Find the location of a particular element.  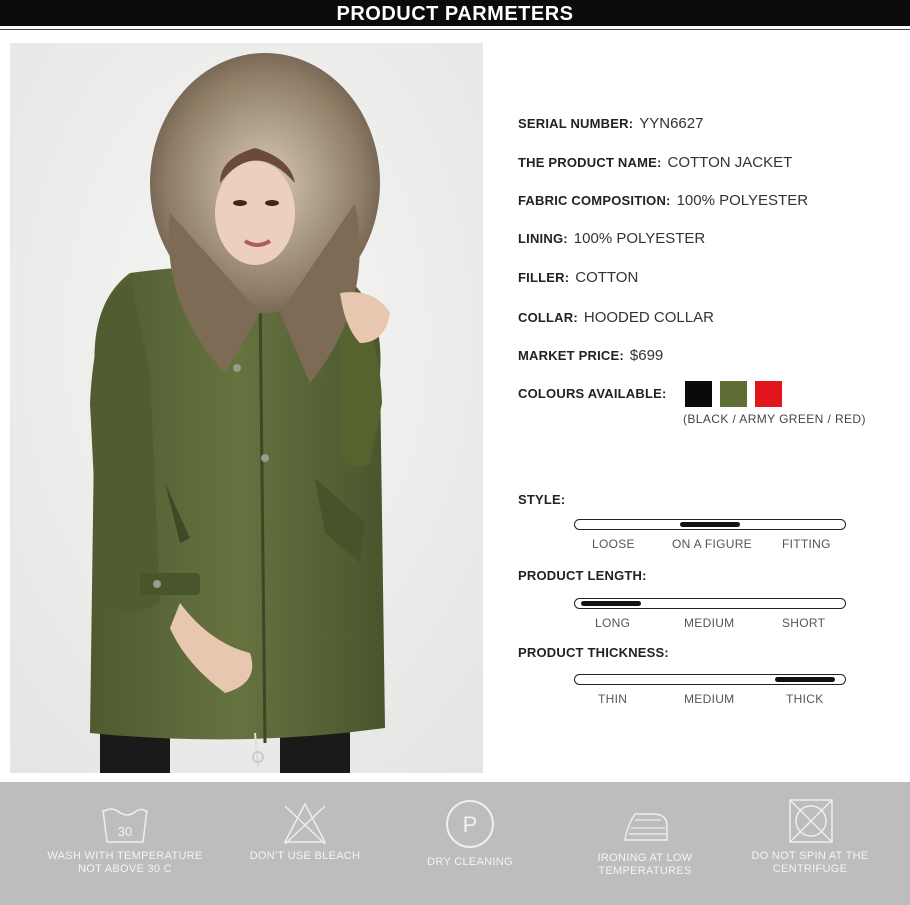

style-scale-track is located at coordinates (710, 524).